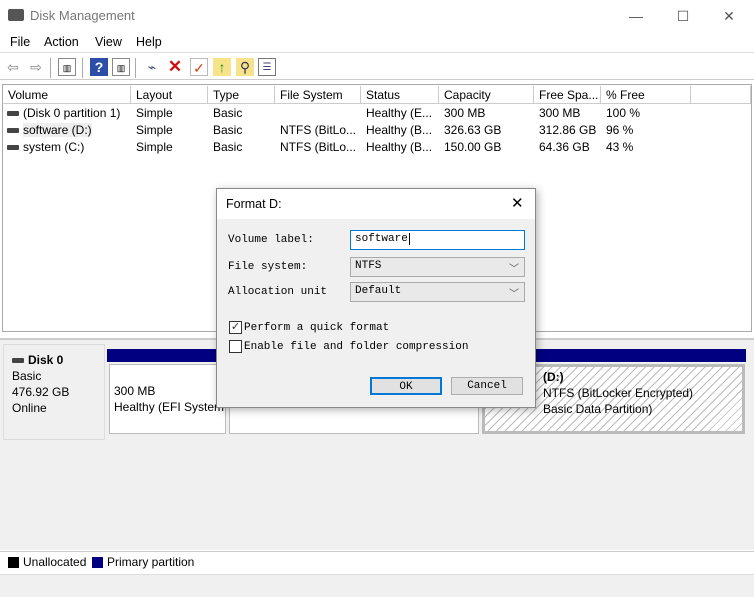 The height and width of the screenshot is (597, 754). Describe the element at coordinates (376, 204) in the screenshot. I see `dialog-title-bar: Format D: ✕` at that location.